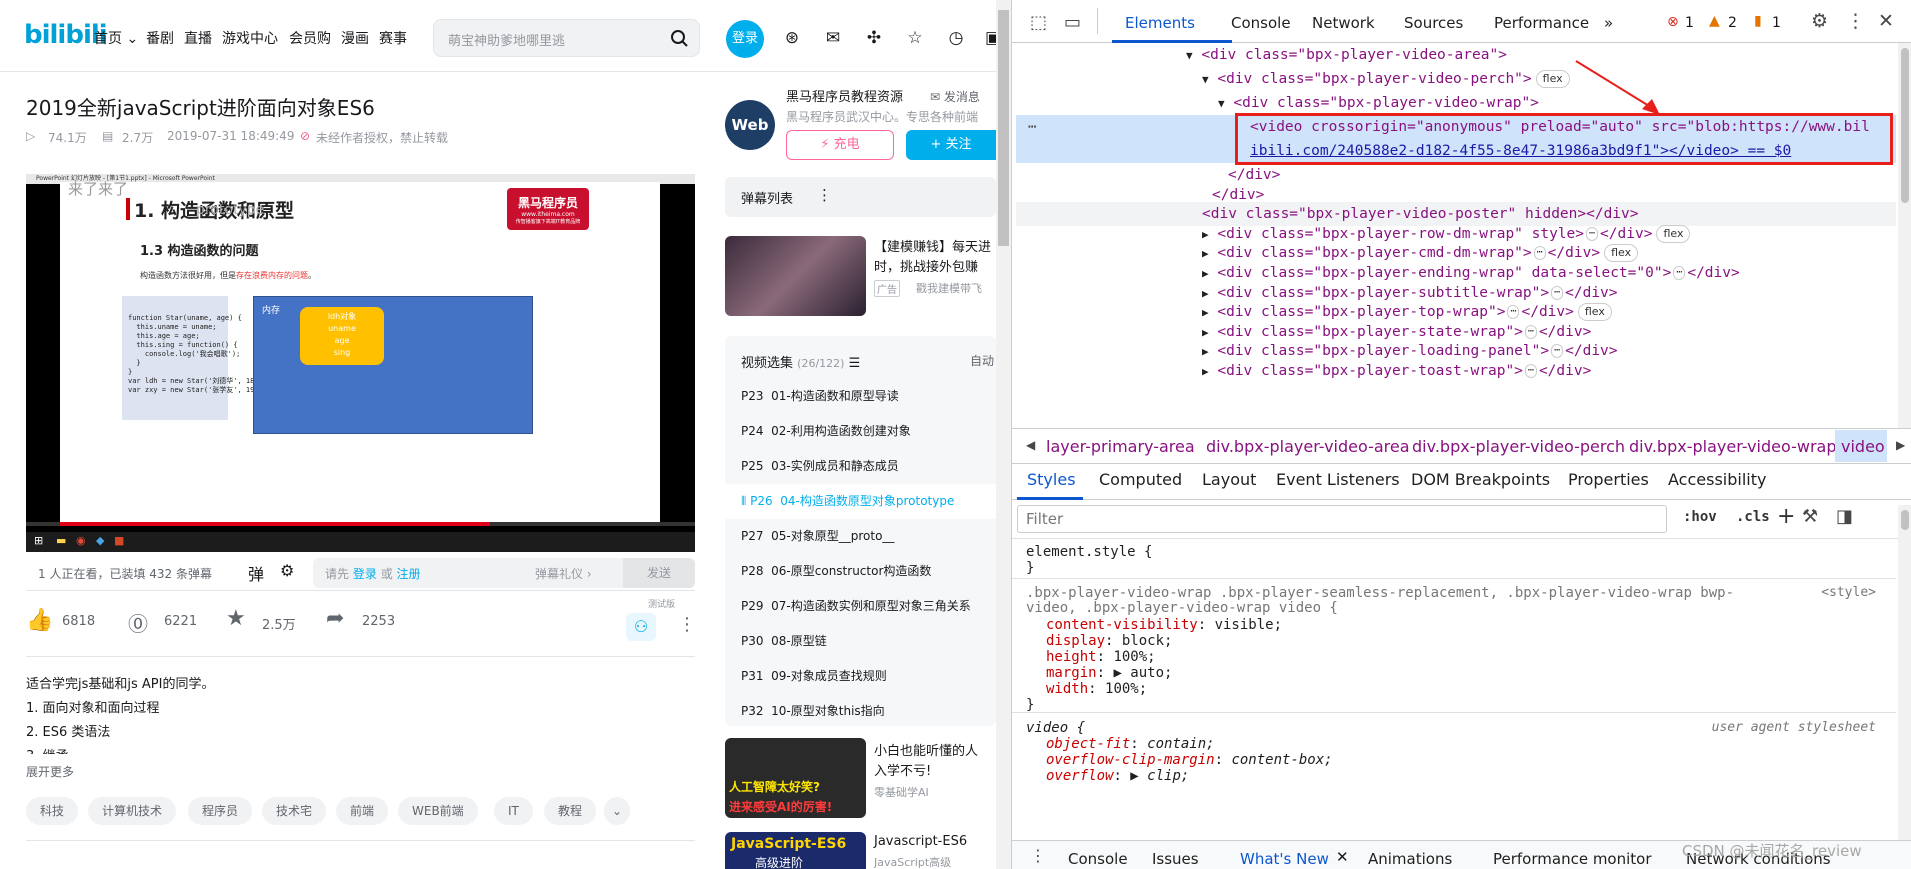 The height and width of the screenshot is (869, 1911). What do you see at coordinates (236, 618) in the screenshot?
I see `favorite-star-icon: ★` at bounding box center [236, 618].